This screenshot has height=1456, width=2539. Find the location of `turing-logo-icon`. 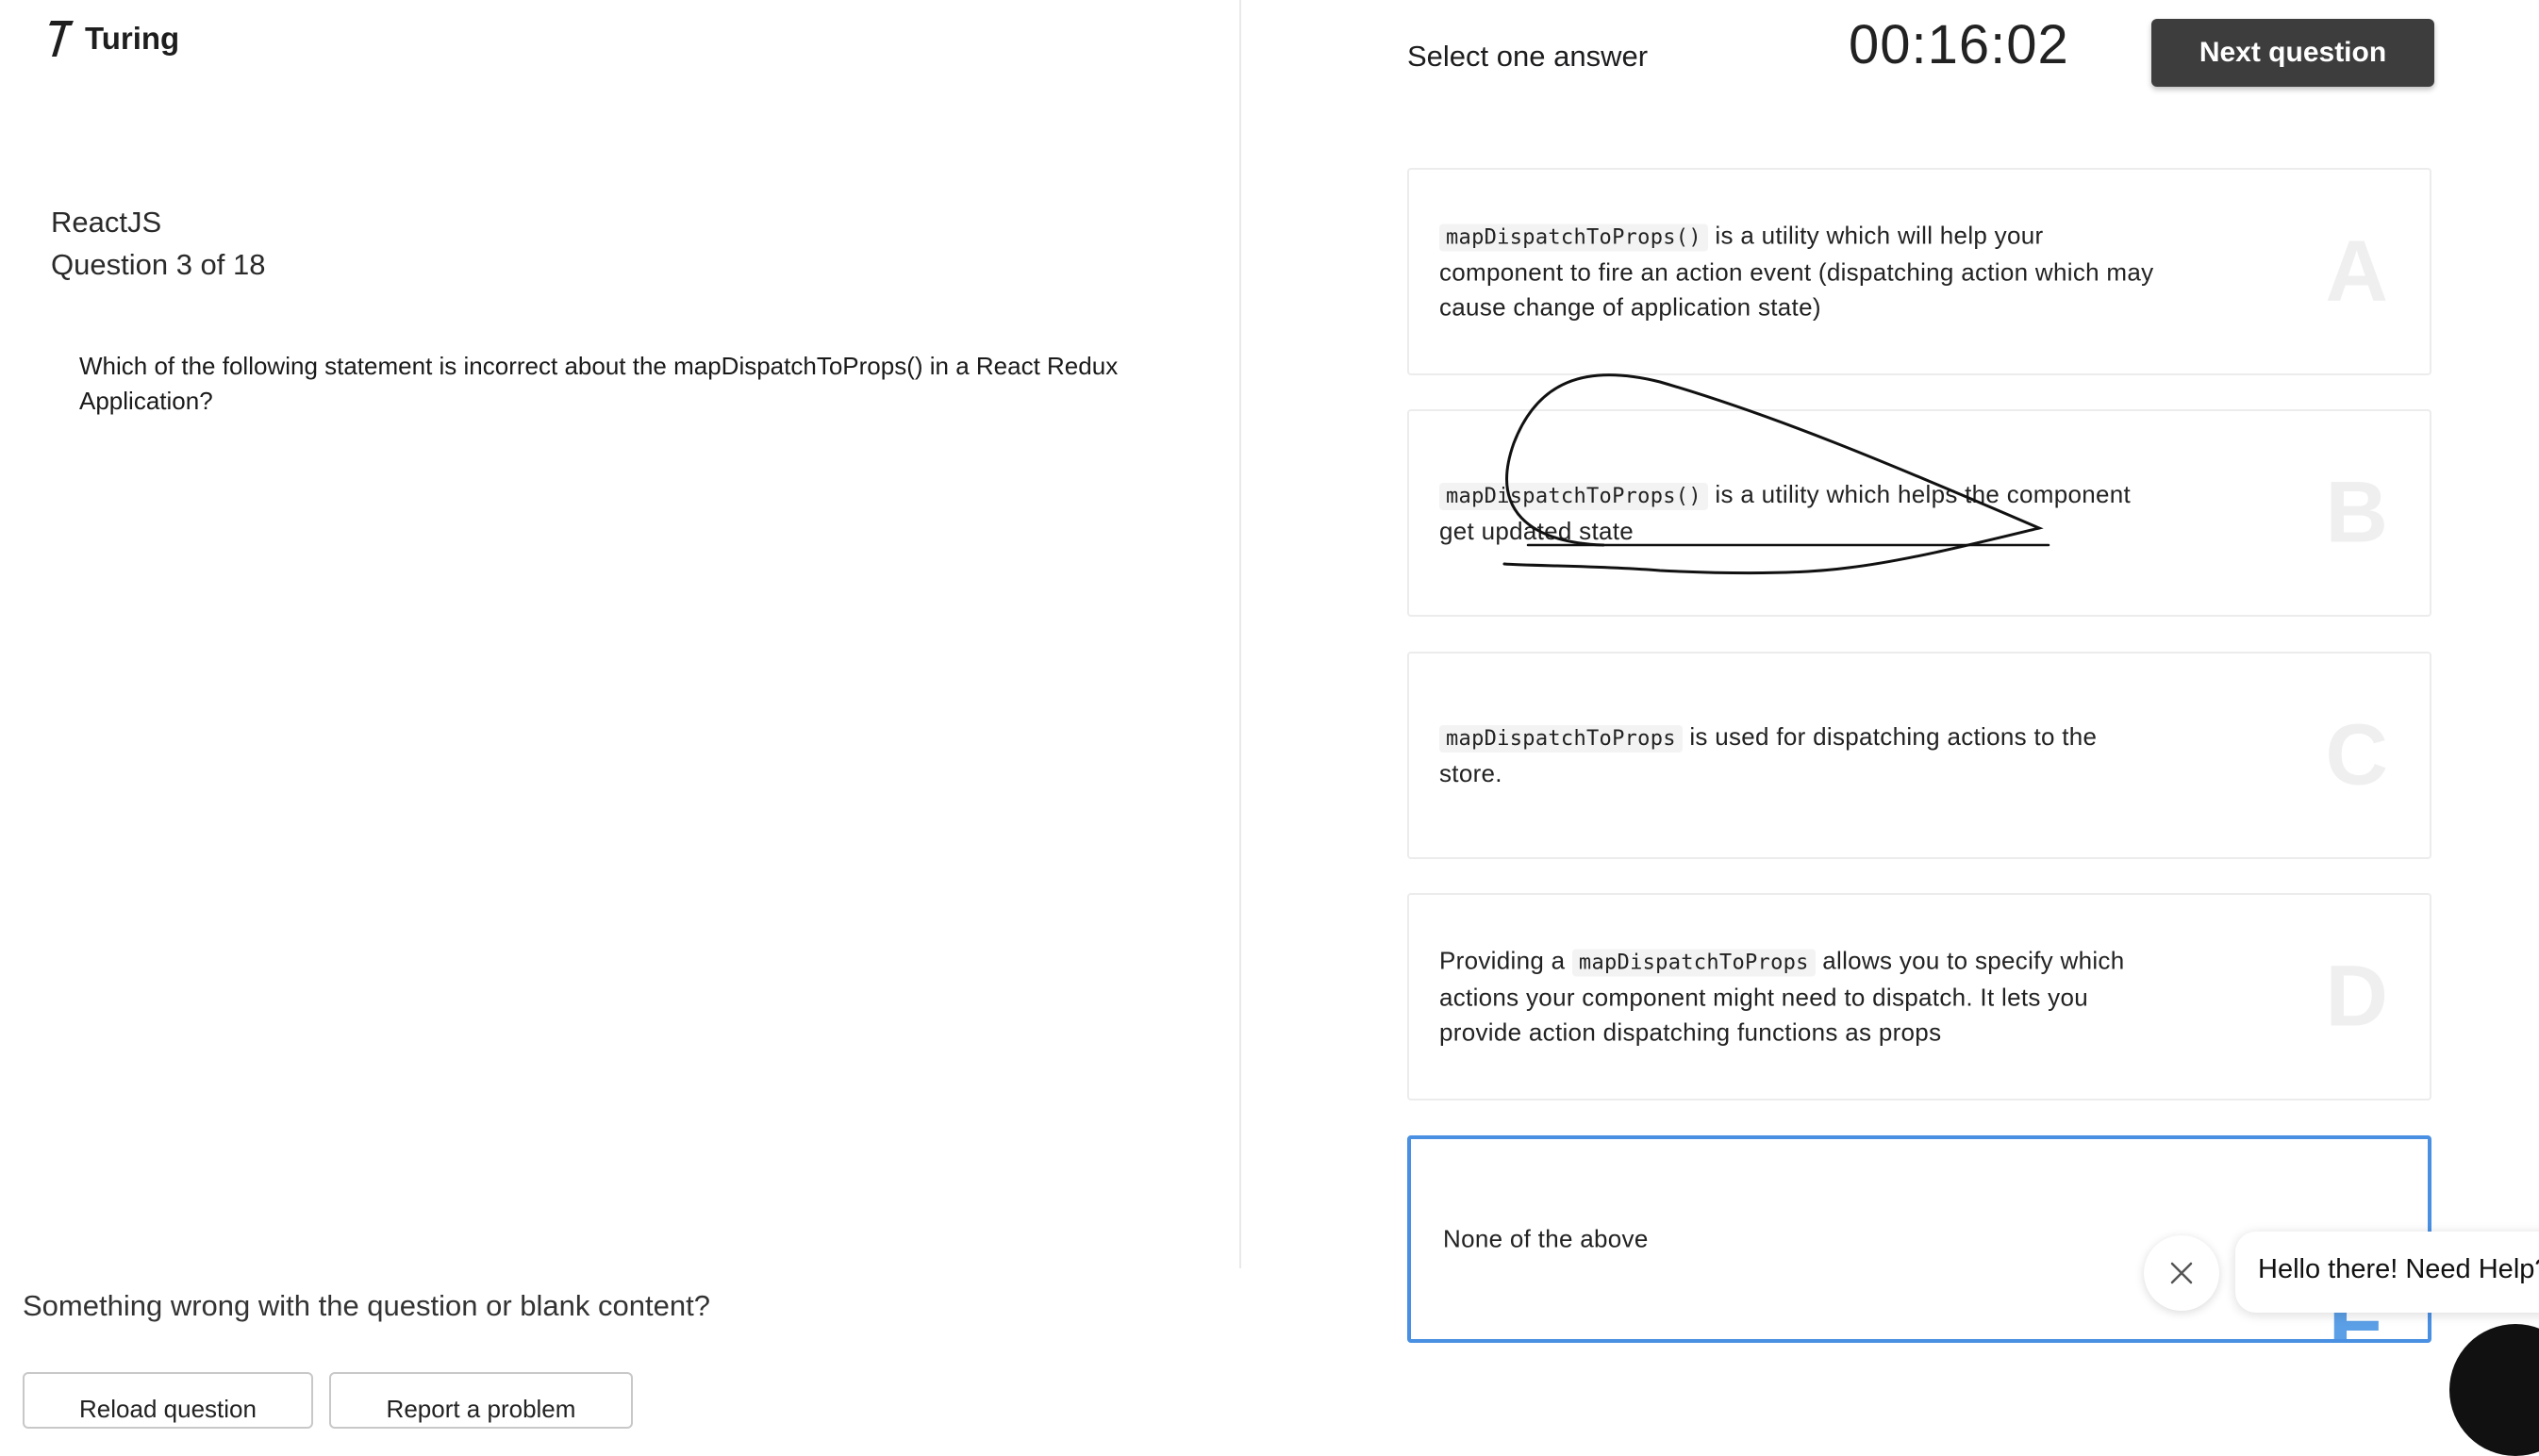

turing-logo-icon is located at coordinates (61, 39).